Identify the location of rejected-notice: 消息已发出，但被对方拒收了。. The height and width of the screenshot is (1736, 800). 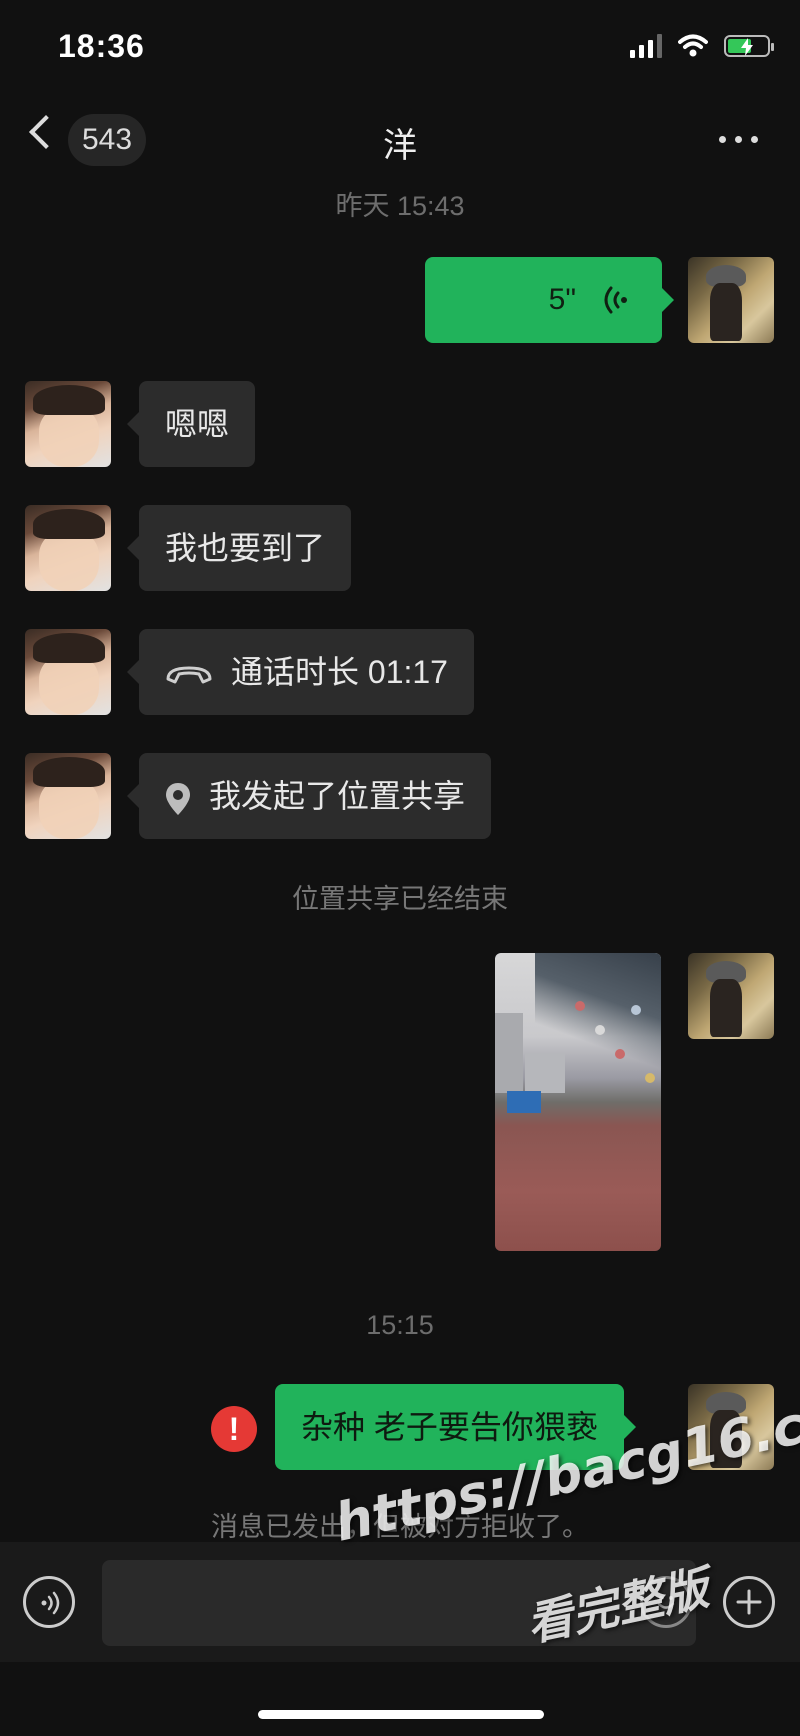
(400, 1527).